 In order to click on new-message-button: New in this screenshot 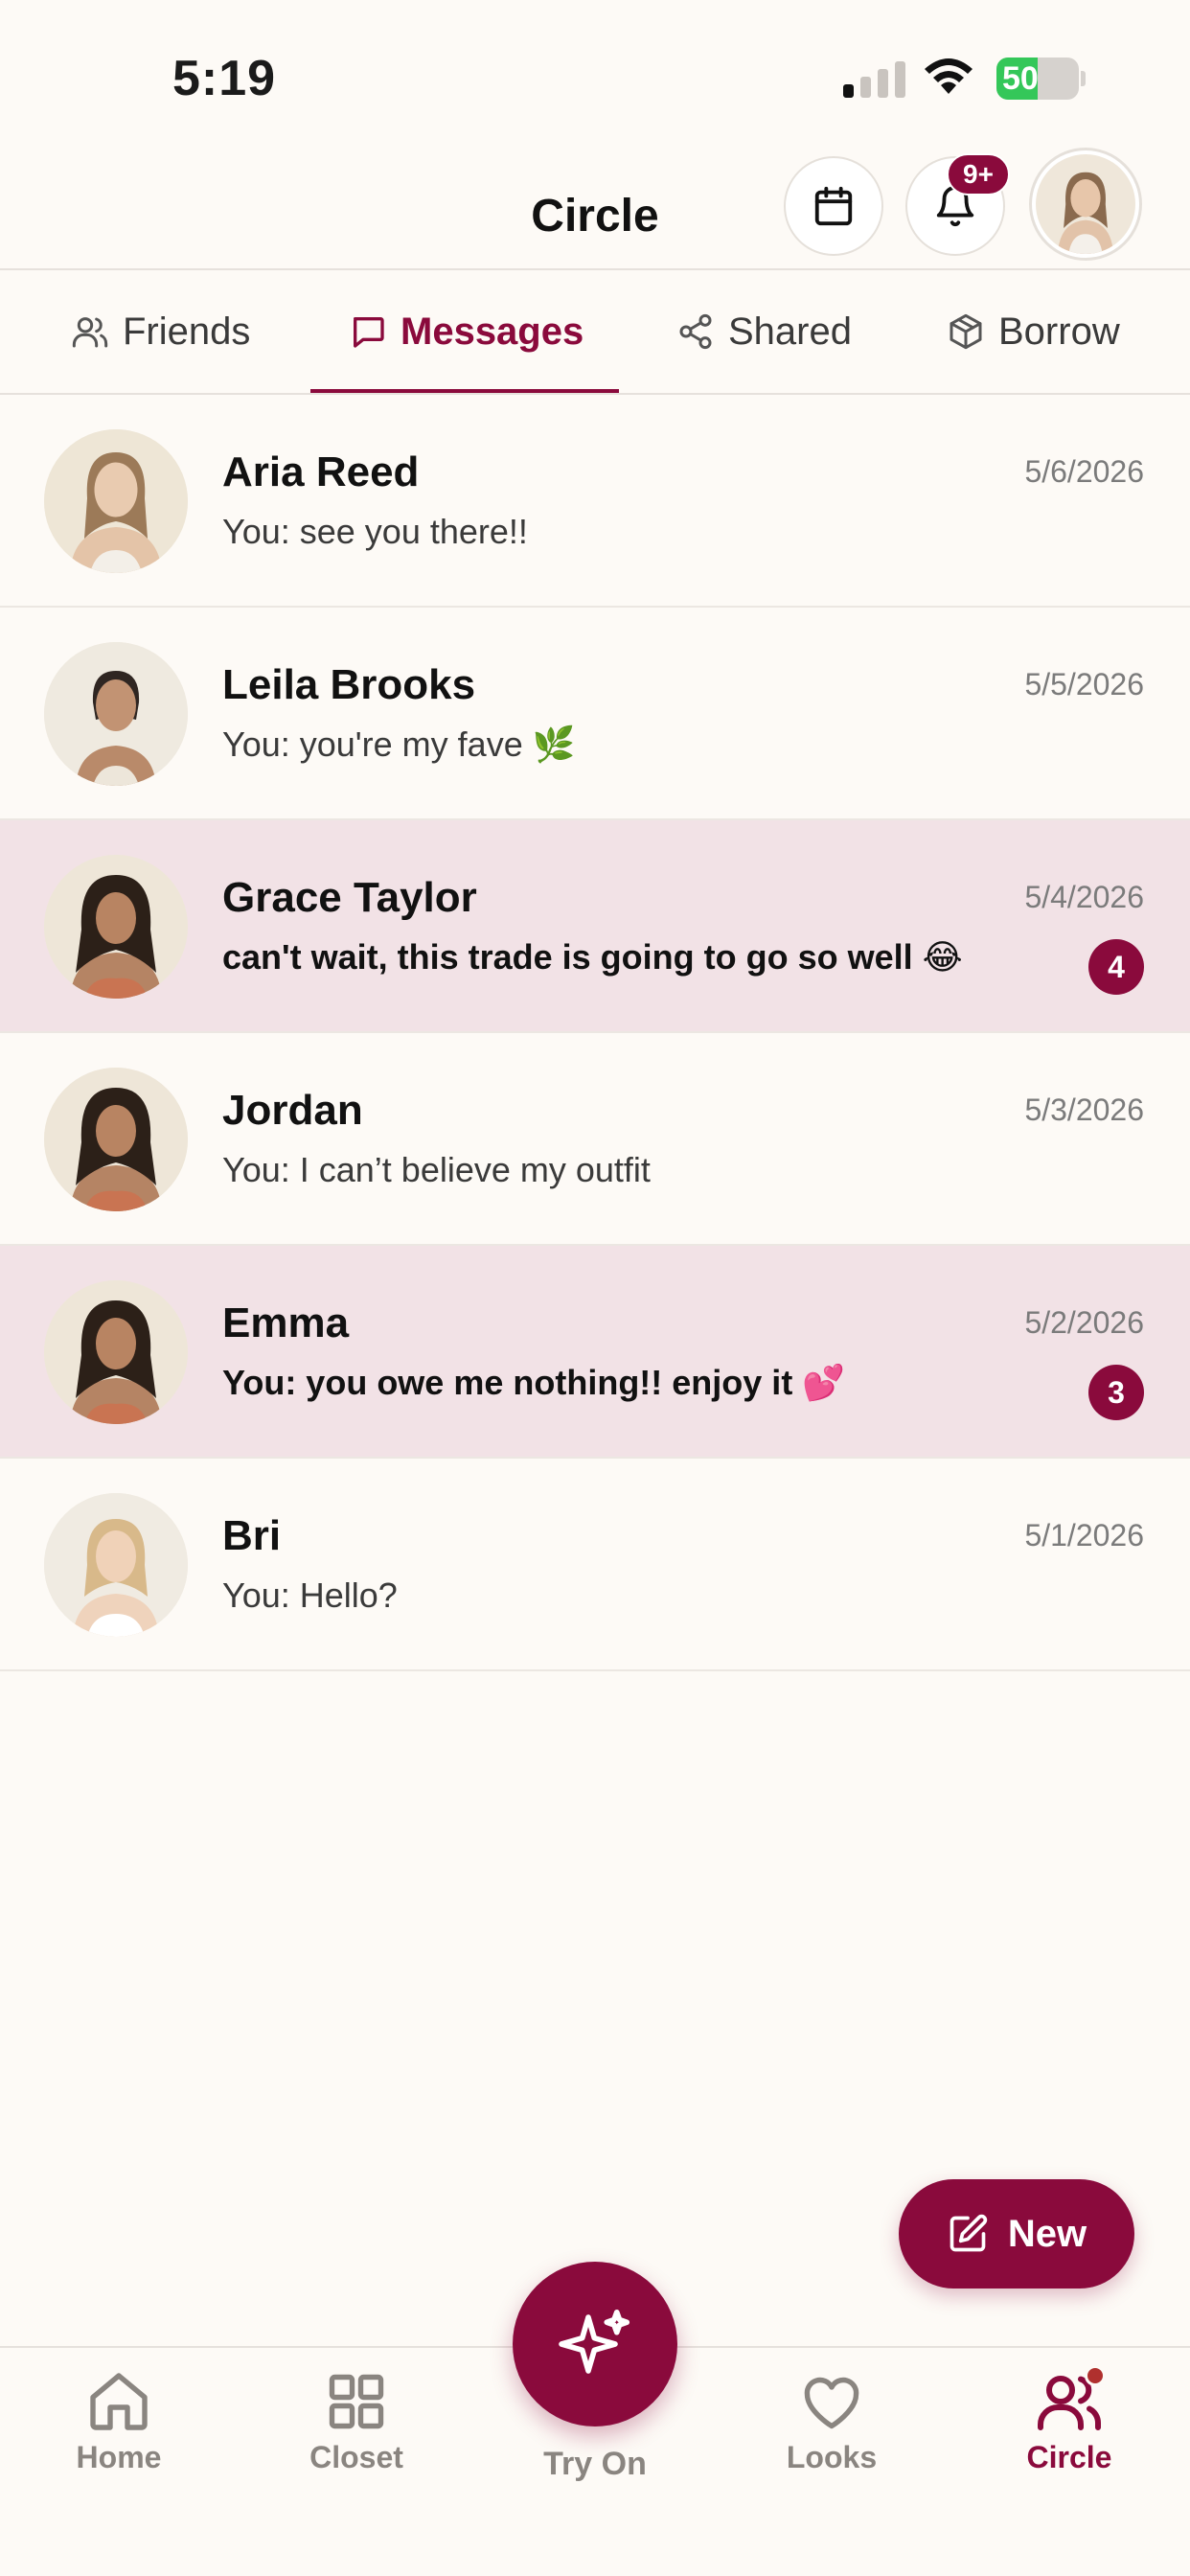, I will do `click(1016, 2233)`.